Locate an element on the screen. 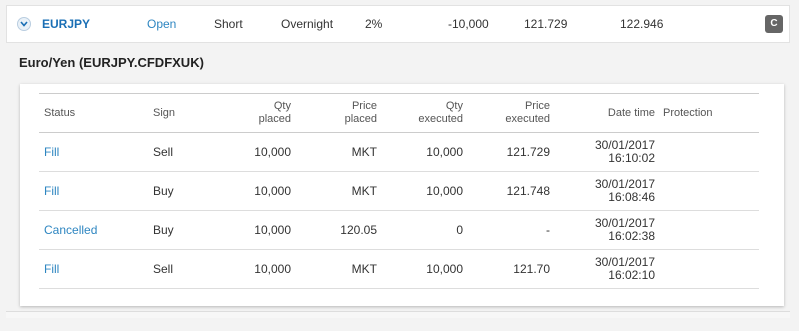 This screenshot has width=799, height=331. order-price-executed: 121.729 is located at coordinates (506, 152).